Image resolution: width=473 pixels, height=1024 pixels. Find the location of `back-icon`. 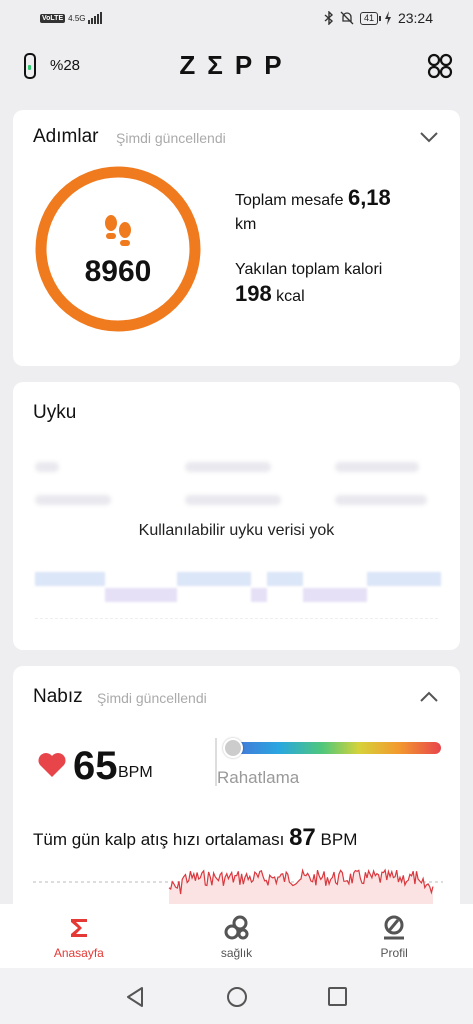

back-icon is located at coordinates (135, 997).